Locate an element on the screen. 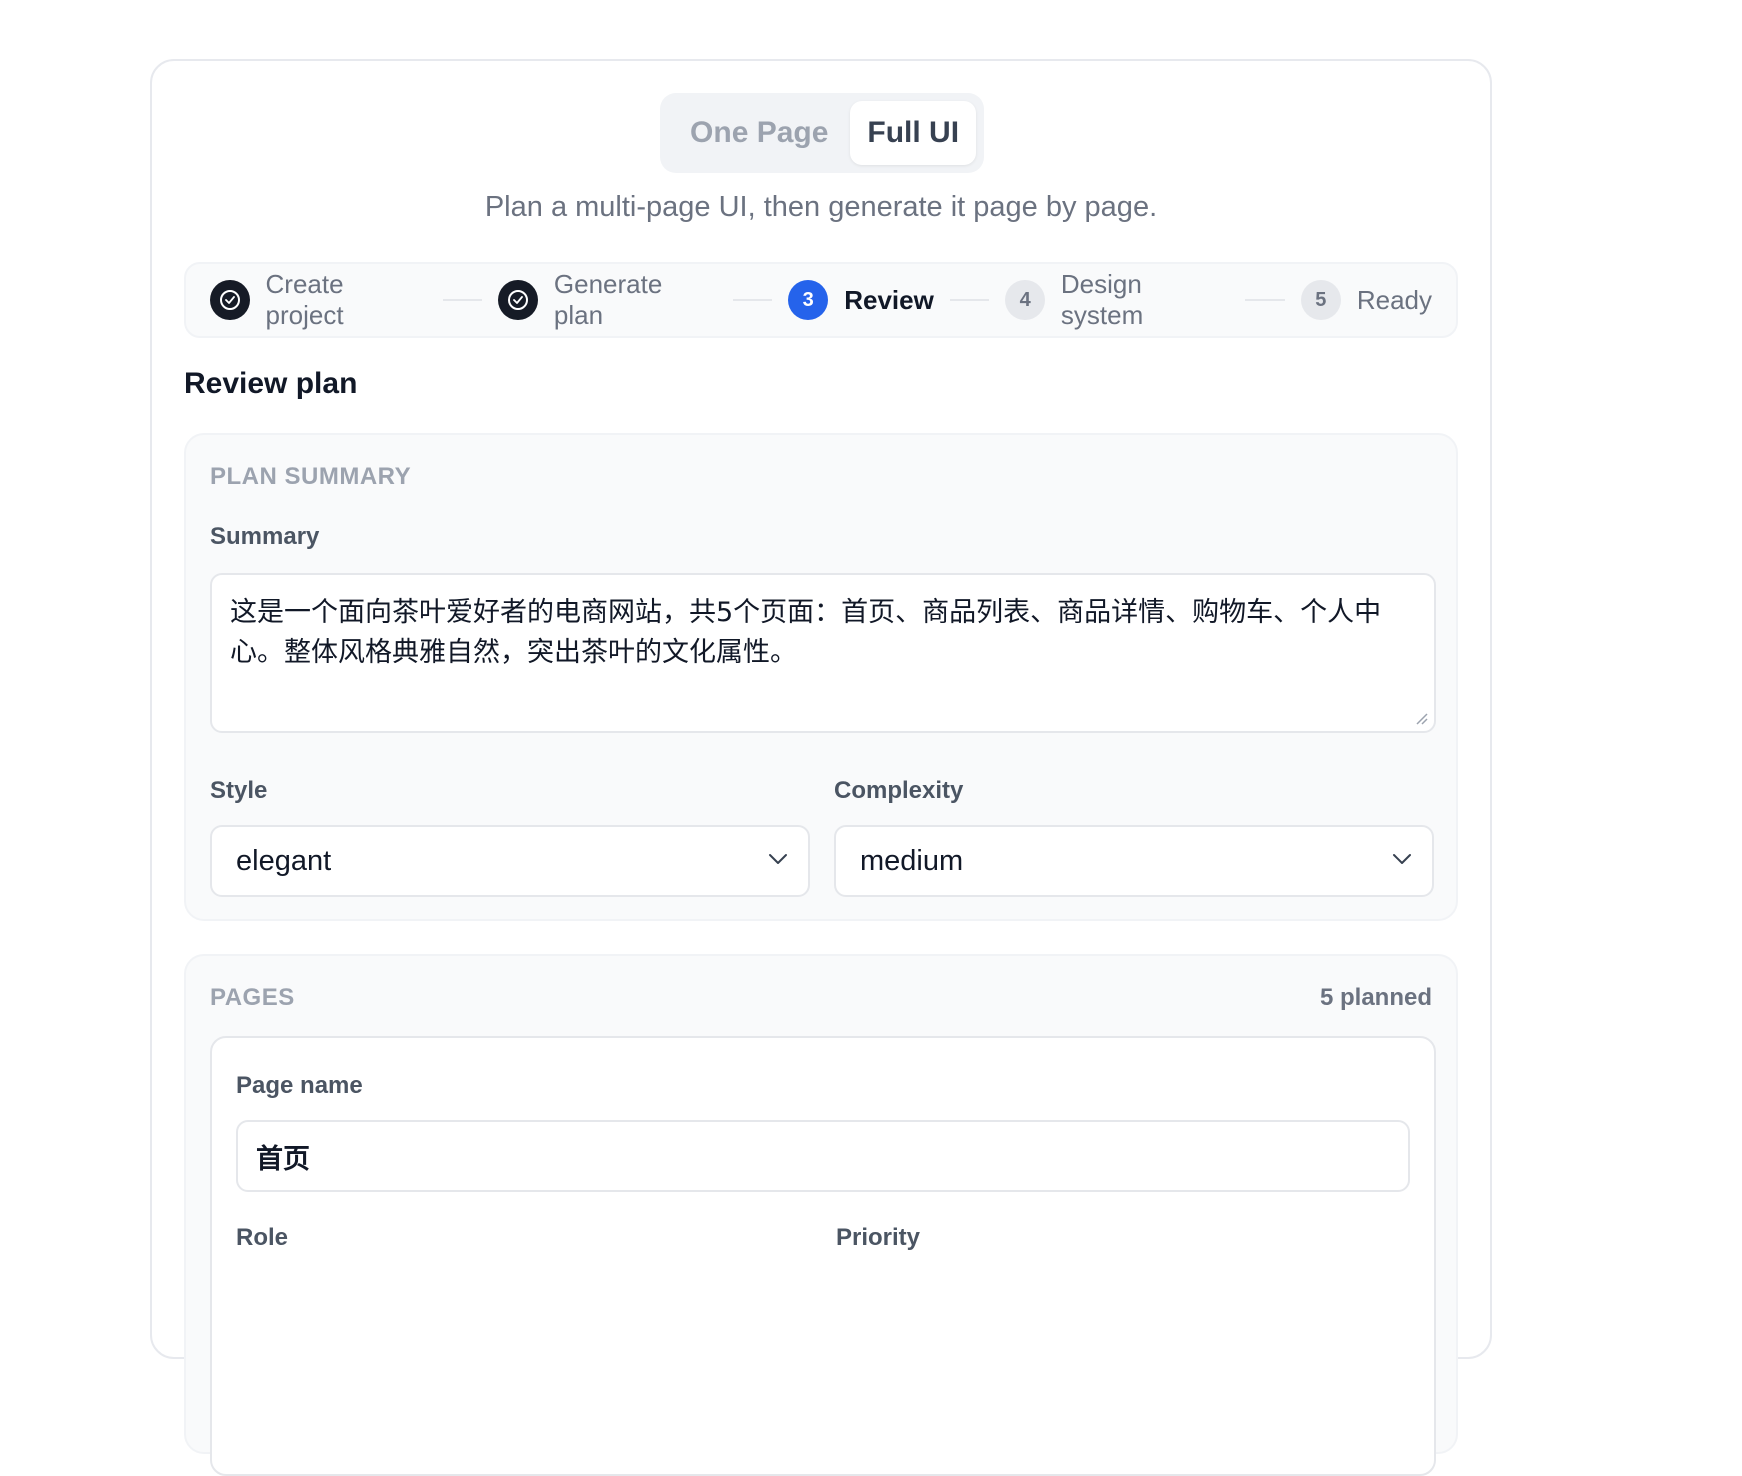 This screenshot has width=1742, height=1476. step-create-project: Create project is located at coordinates (318, 300).